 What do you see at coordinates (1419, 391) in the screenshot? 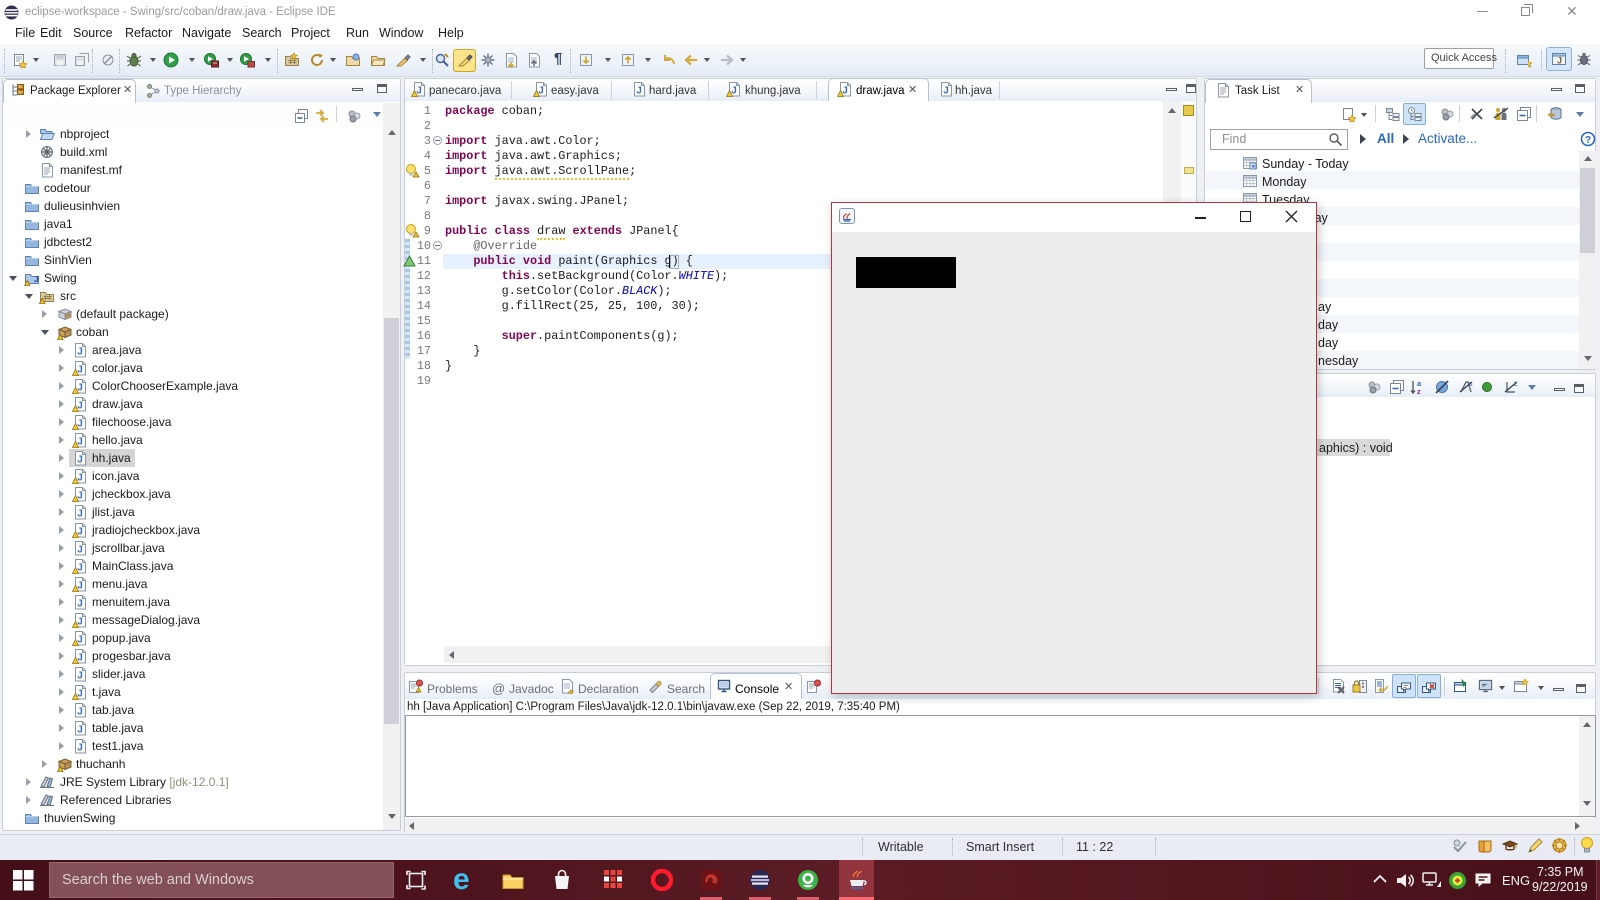
I see `svg-text: z` at bounding box center [1419, 391].